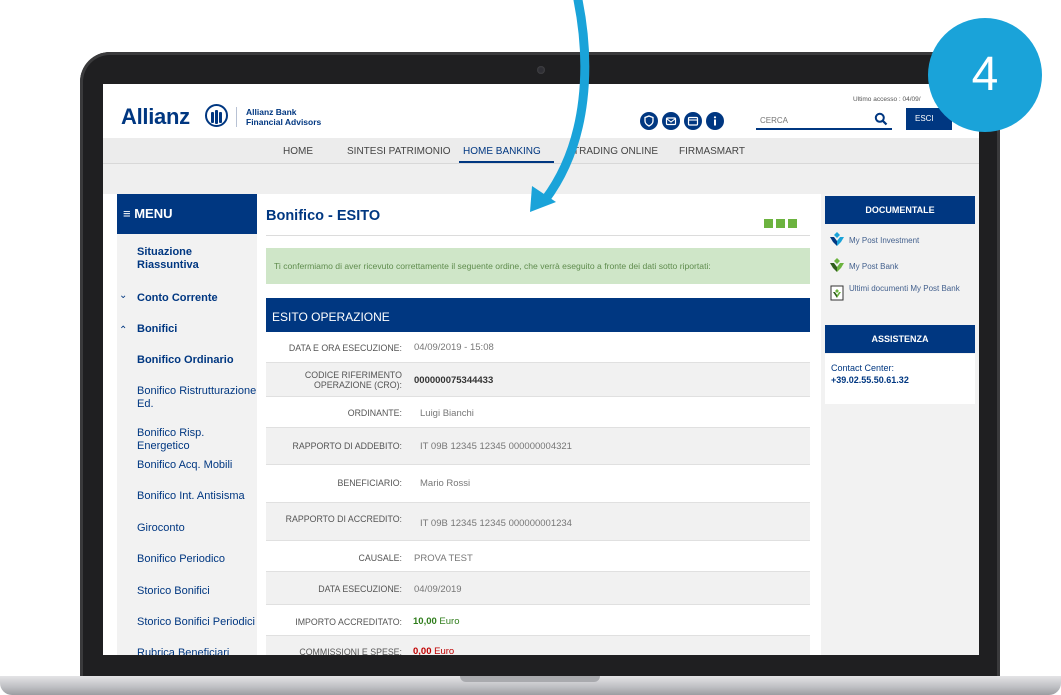 The width and height of the screenshot is (1061, 695). I want to click on tutorial-arrow, so click(560, 106).